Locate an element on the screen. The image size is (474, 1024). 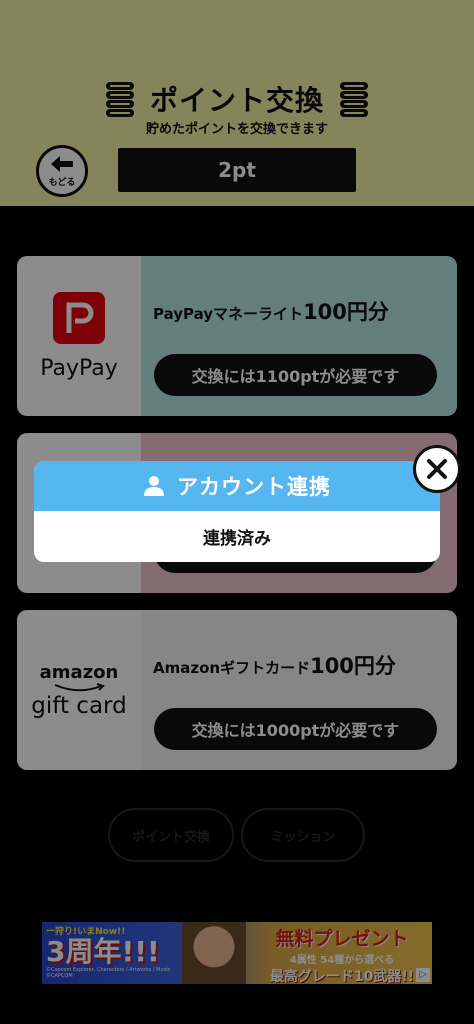
modal-header: アカウント連携 is located at coordinates (237, 486).